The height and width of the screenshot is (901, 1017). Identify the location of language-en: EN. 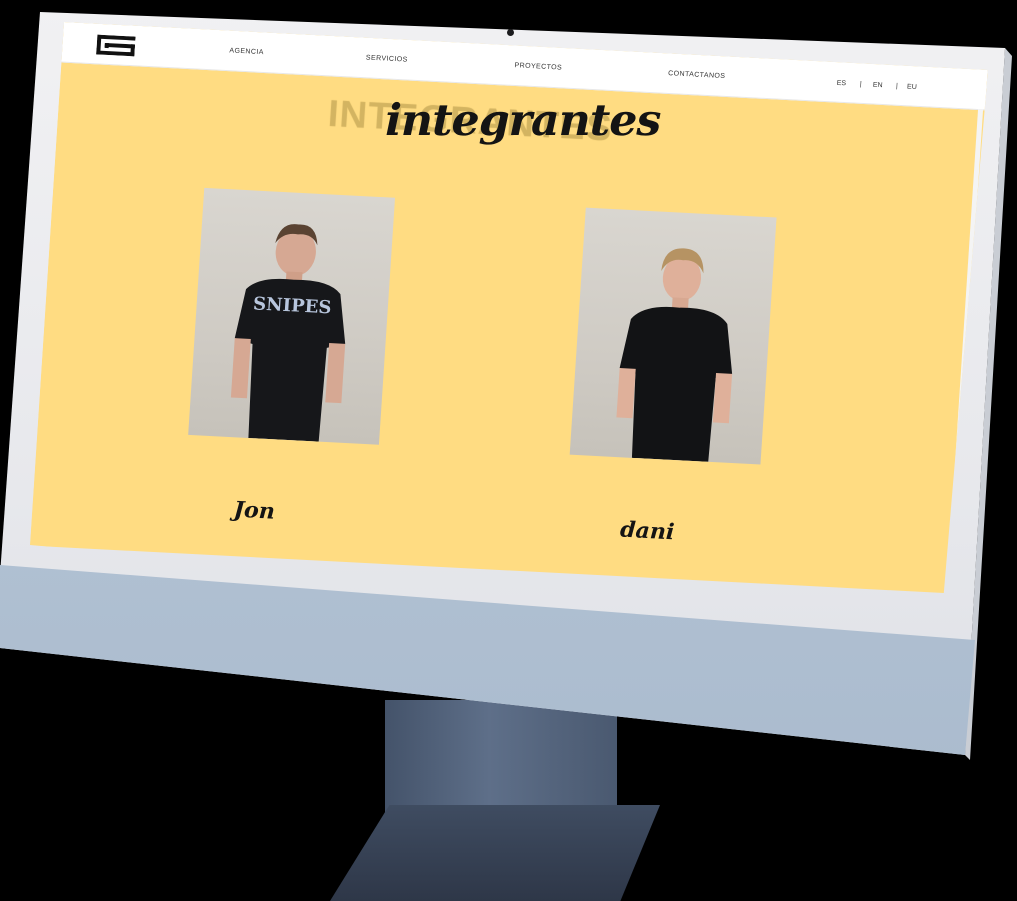
(878, 85).